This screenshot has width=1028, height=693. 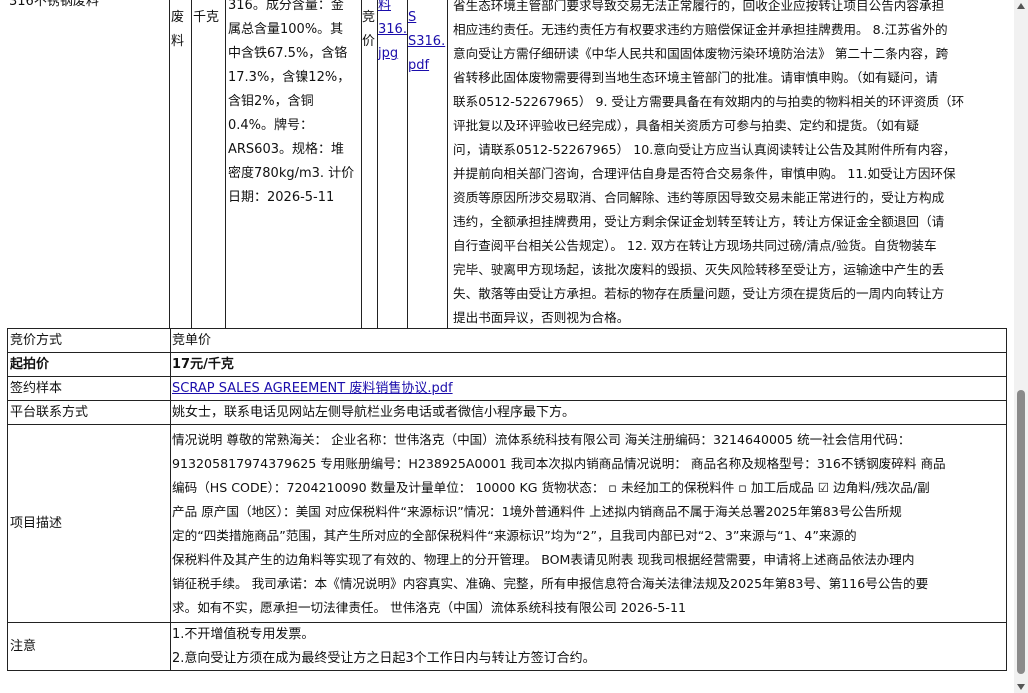 What do you see at coordinates (203, 364) in the screenshot?
I see `start-price-value: 17元/千克` at bounding box center [203, 364].